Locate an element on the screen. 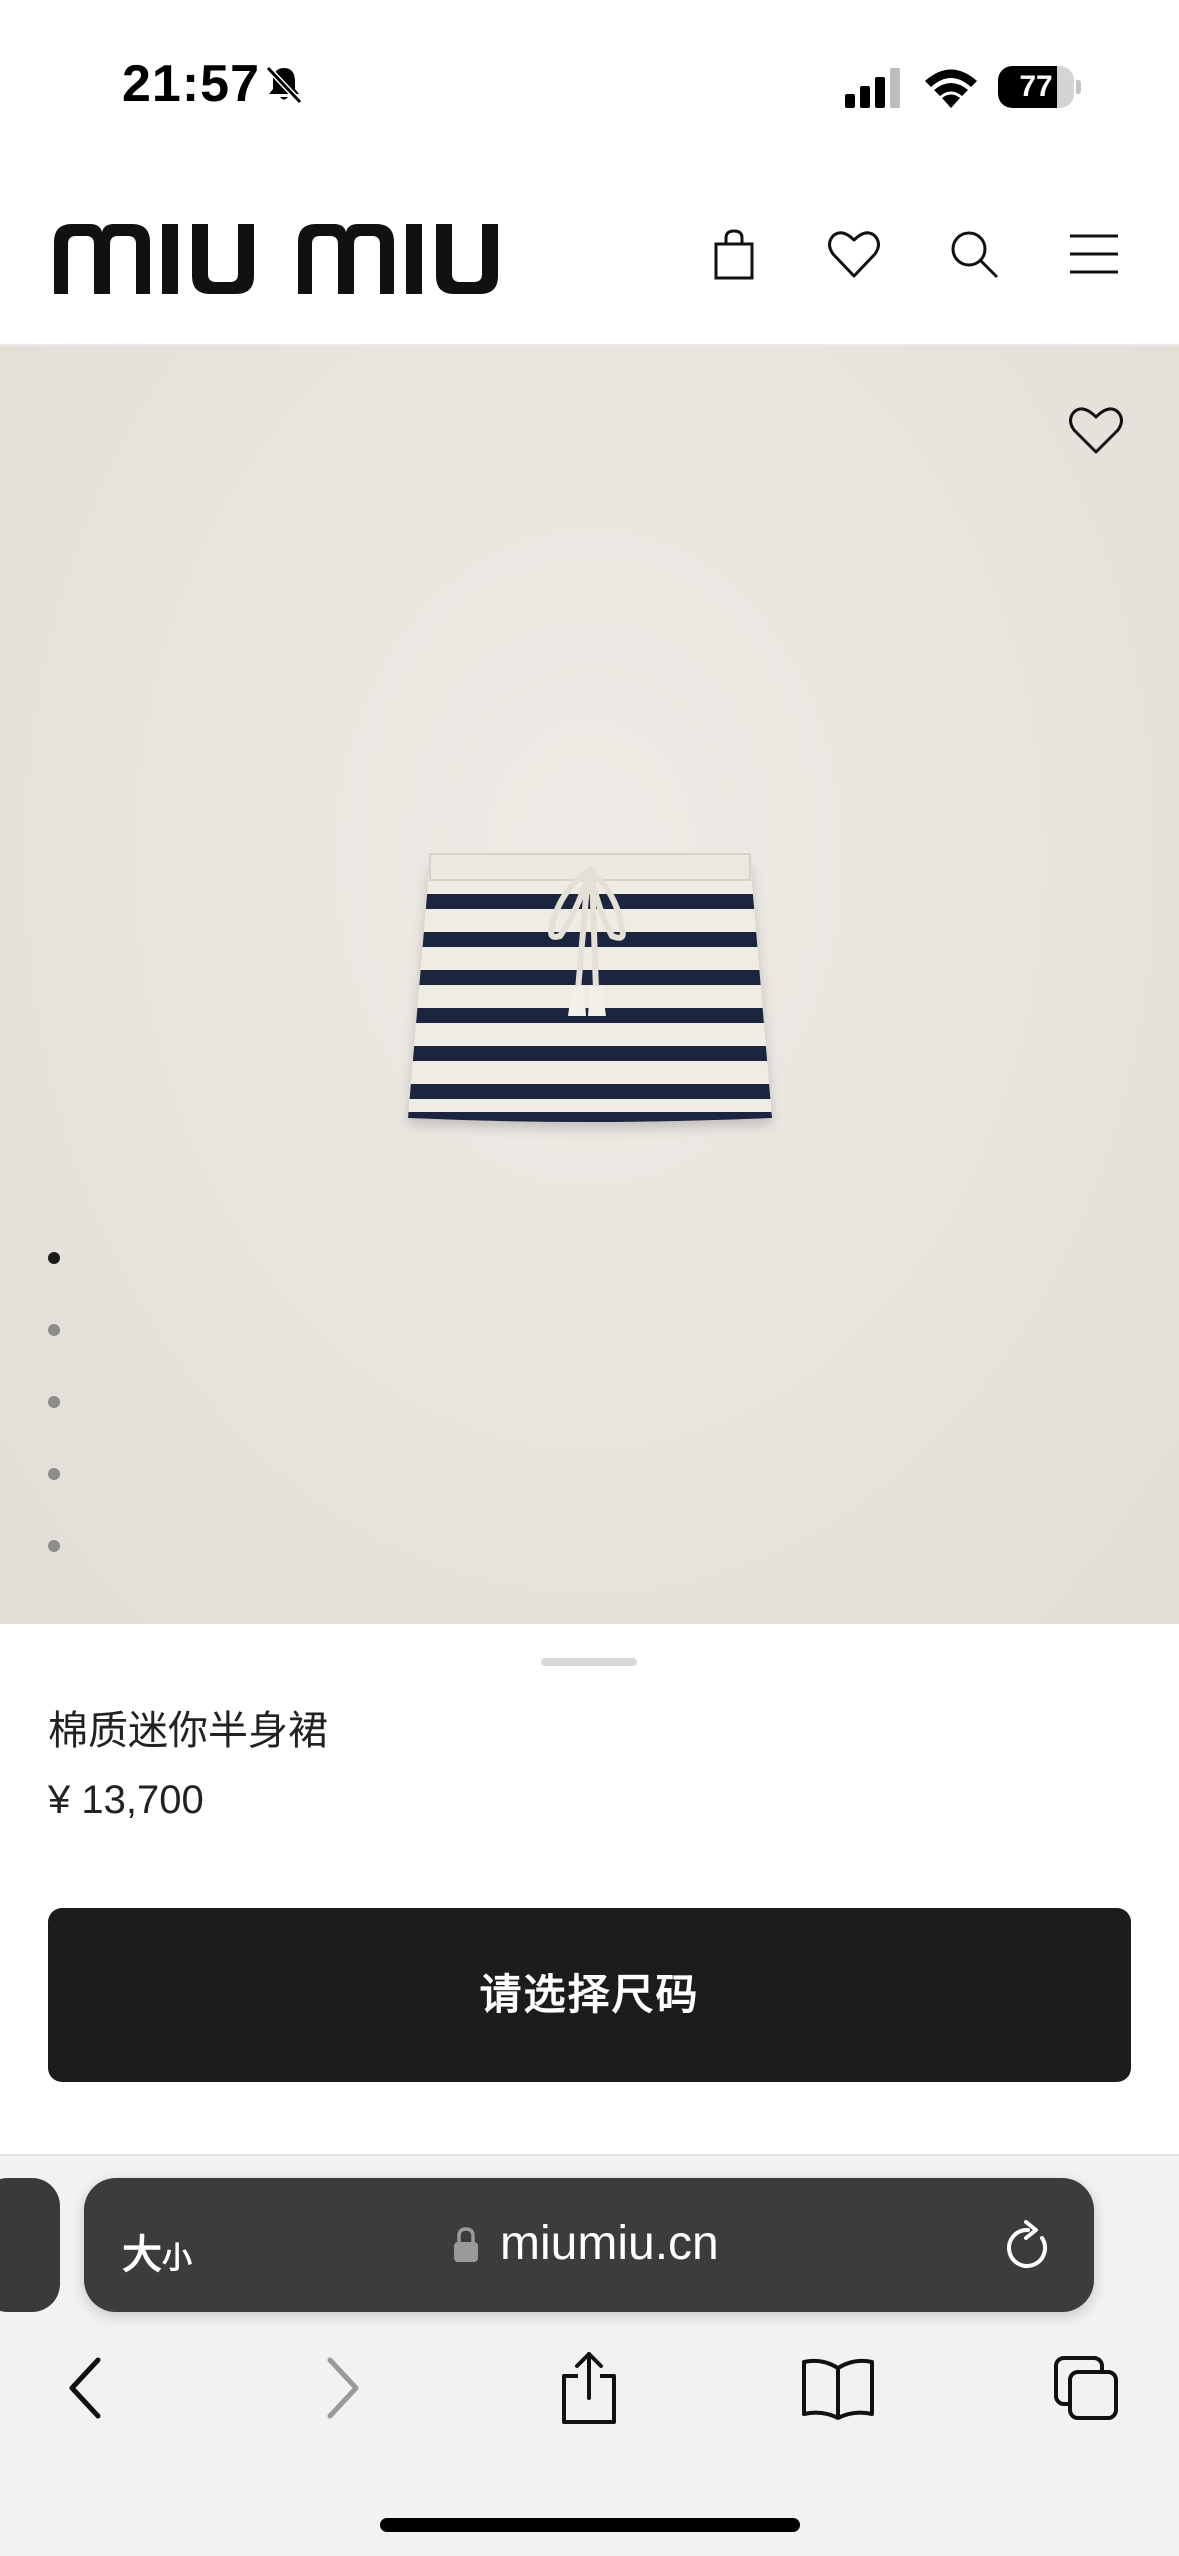 The image size is (1179, 2556). miu-miu-logo is located at coordinates (276, 259).